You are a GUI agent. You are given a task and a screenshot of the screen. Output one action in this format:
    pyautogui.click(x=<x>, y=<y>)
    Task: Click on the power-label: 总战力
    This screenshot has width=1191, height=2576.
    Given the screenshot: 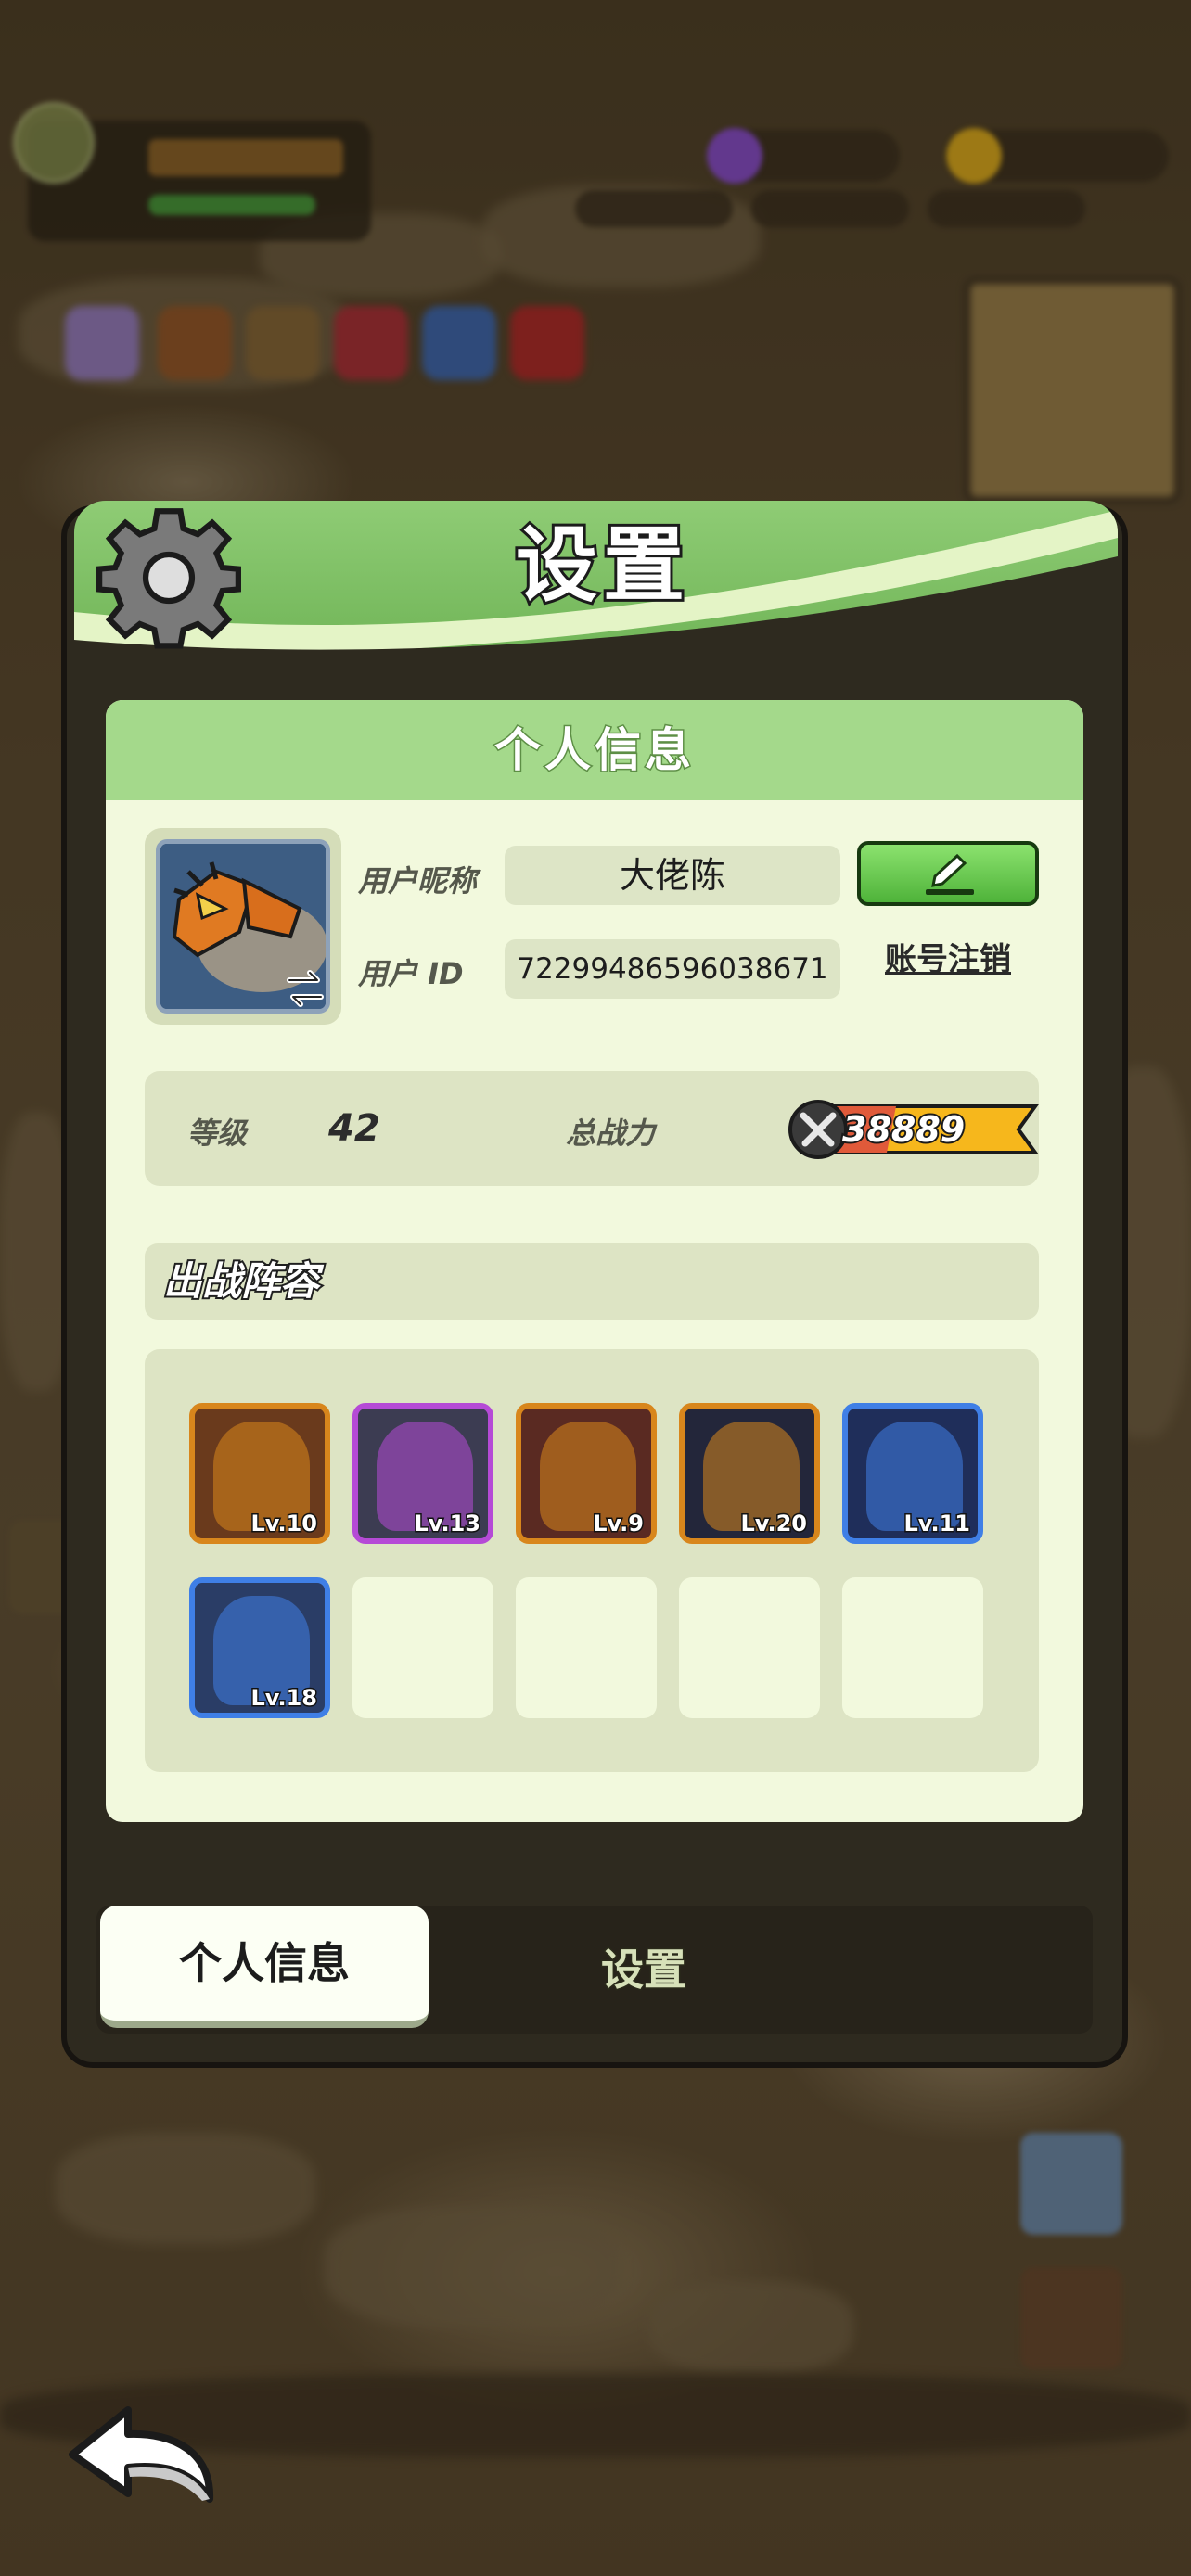 What is the action you would take?
    pyautogui.click(x=611, y=1133)
    